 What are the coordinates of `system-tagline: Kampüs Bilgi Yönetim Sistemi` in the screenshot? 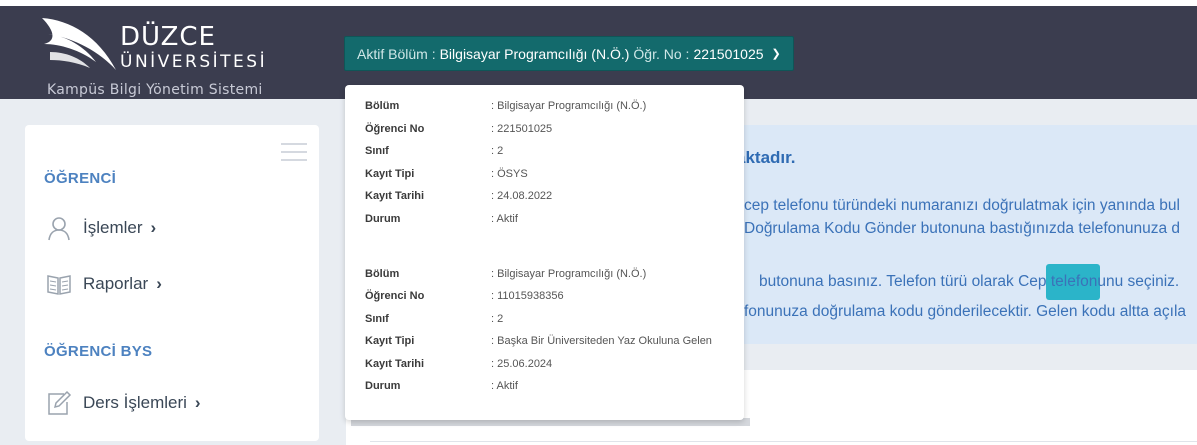 It's located at (155, 90).